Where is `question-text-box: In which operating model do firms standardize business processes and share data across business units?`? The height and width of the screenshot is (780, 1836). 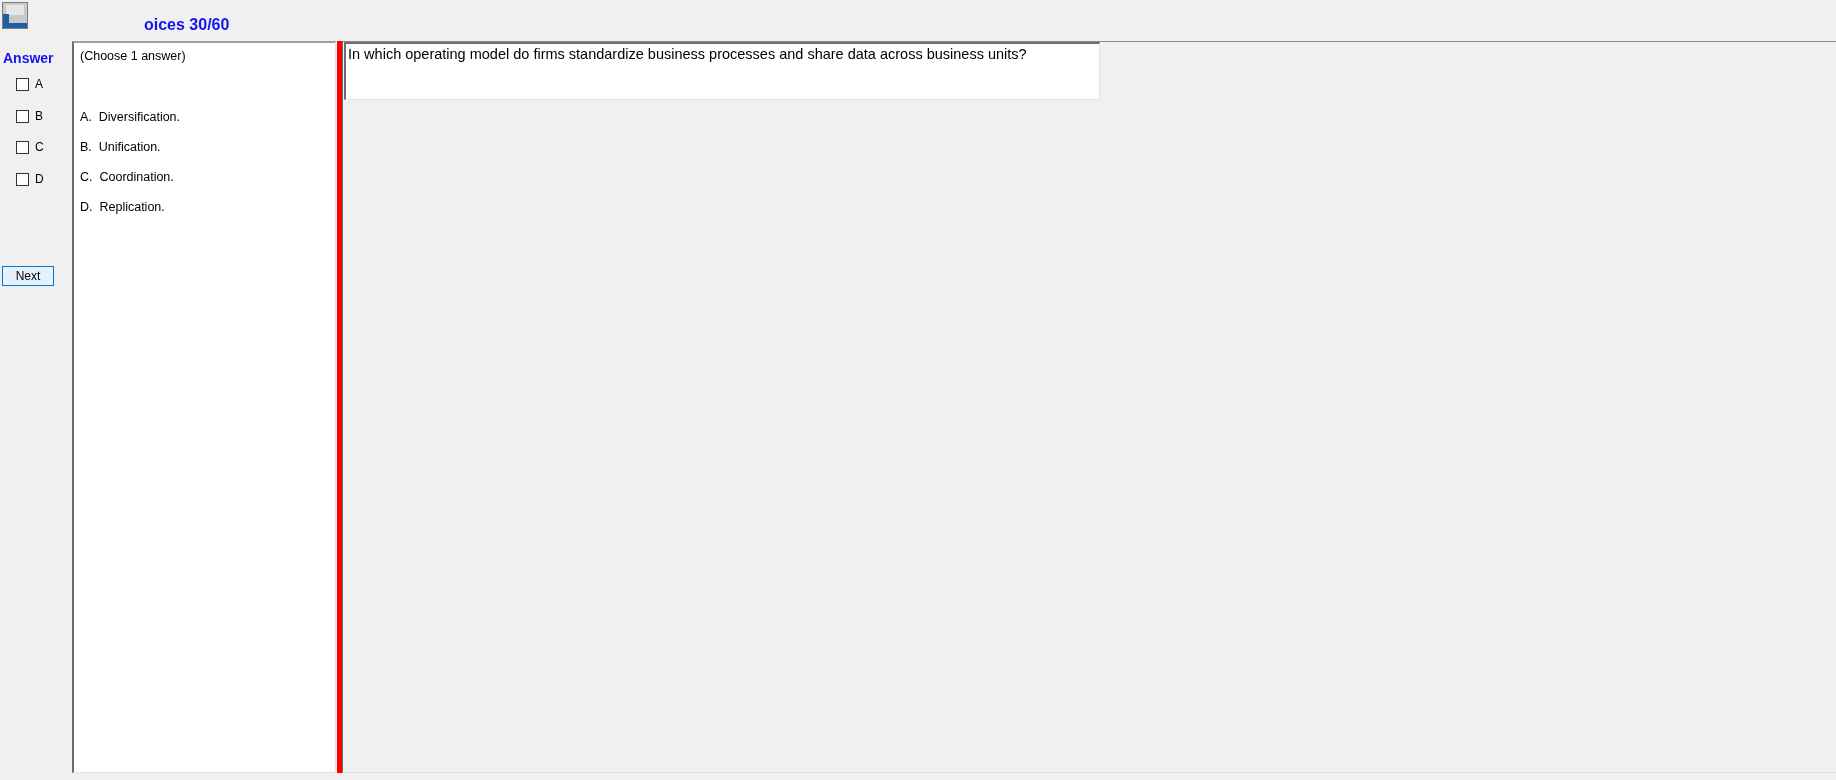 question-text-box: In which operating model do firms standardize business processes and share data across business units? is located at coordinates (722, 71).